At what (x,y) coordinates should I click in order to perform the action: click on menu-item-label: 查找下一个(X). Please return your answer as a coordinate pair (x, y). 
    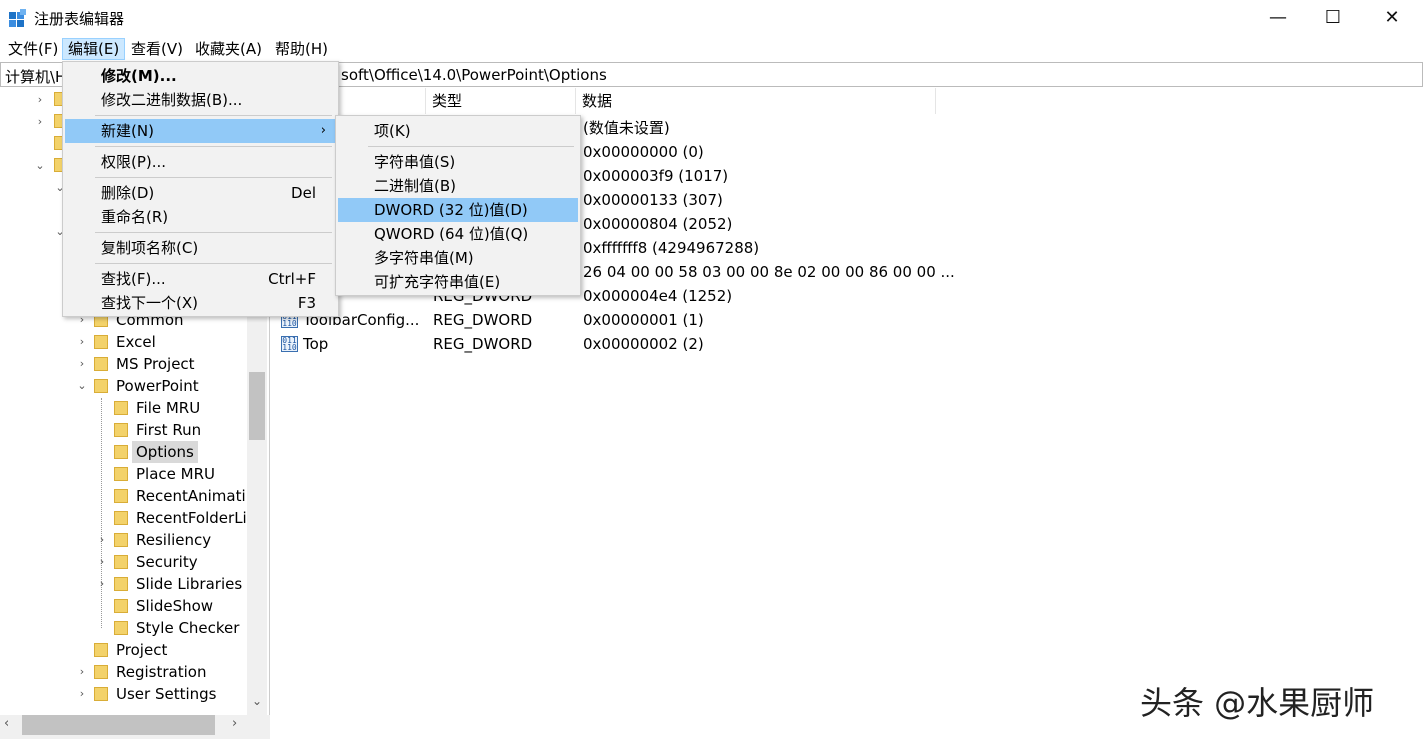
    Looking at the image, I should click on (149, 303).